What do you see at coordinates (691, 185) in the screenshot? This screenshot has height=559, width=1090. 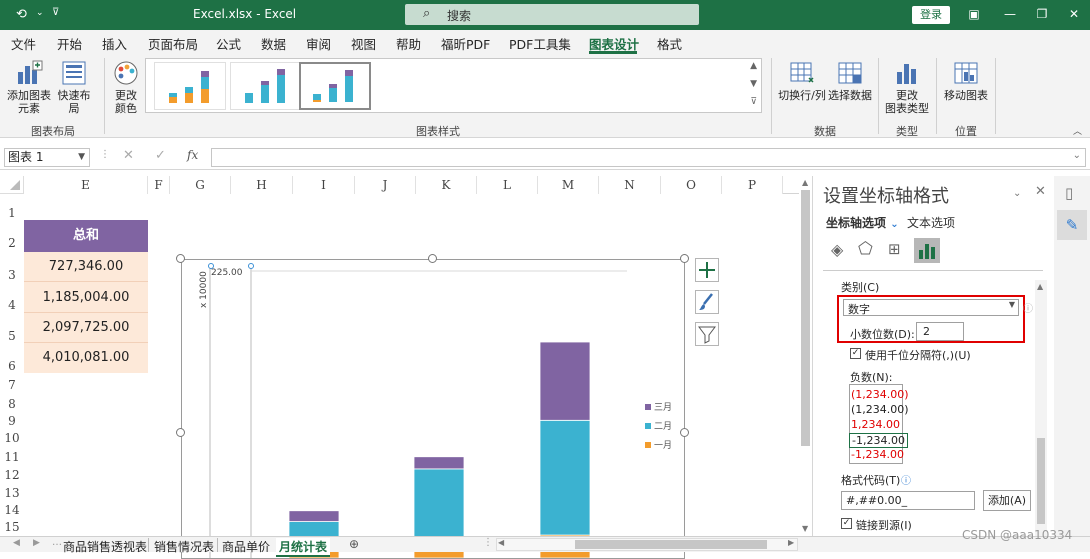 I see `column-header-o: O` at bounding box center [691, 185].